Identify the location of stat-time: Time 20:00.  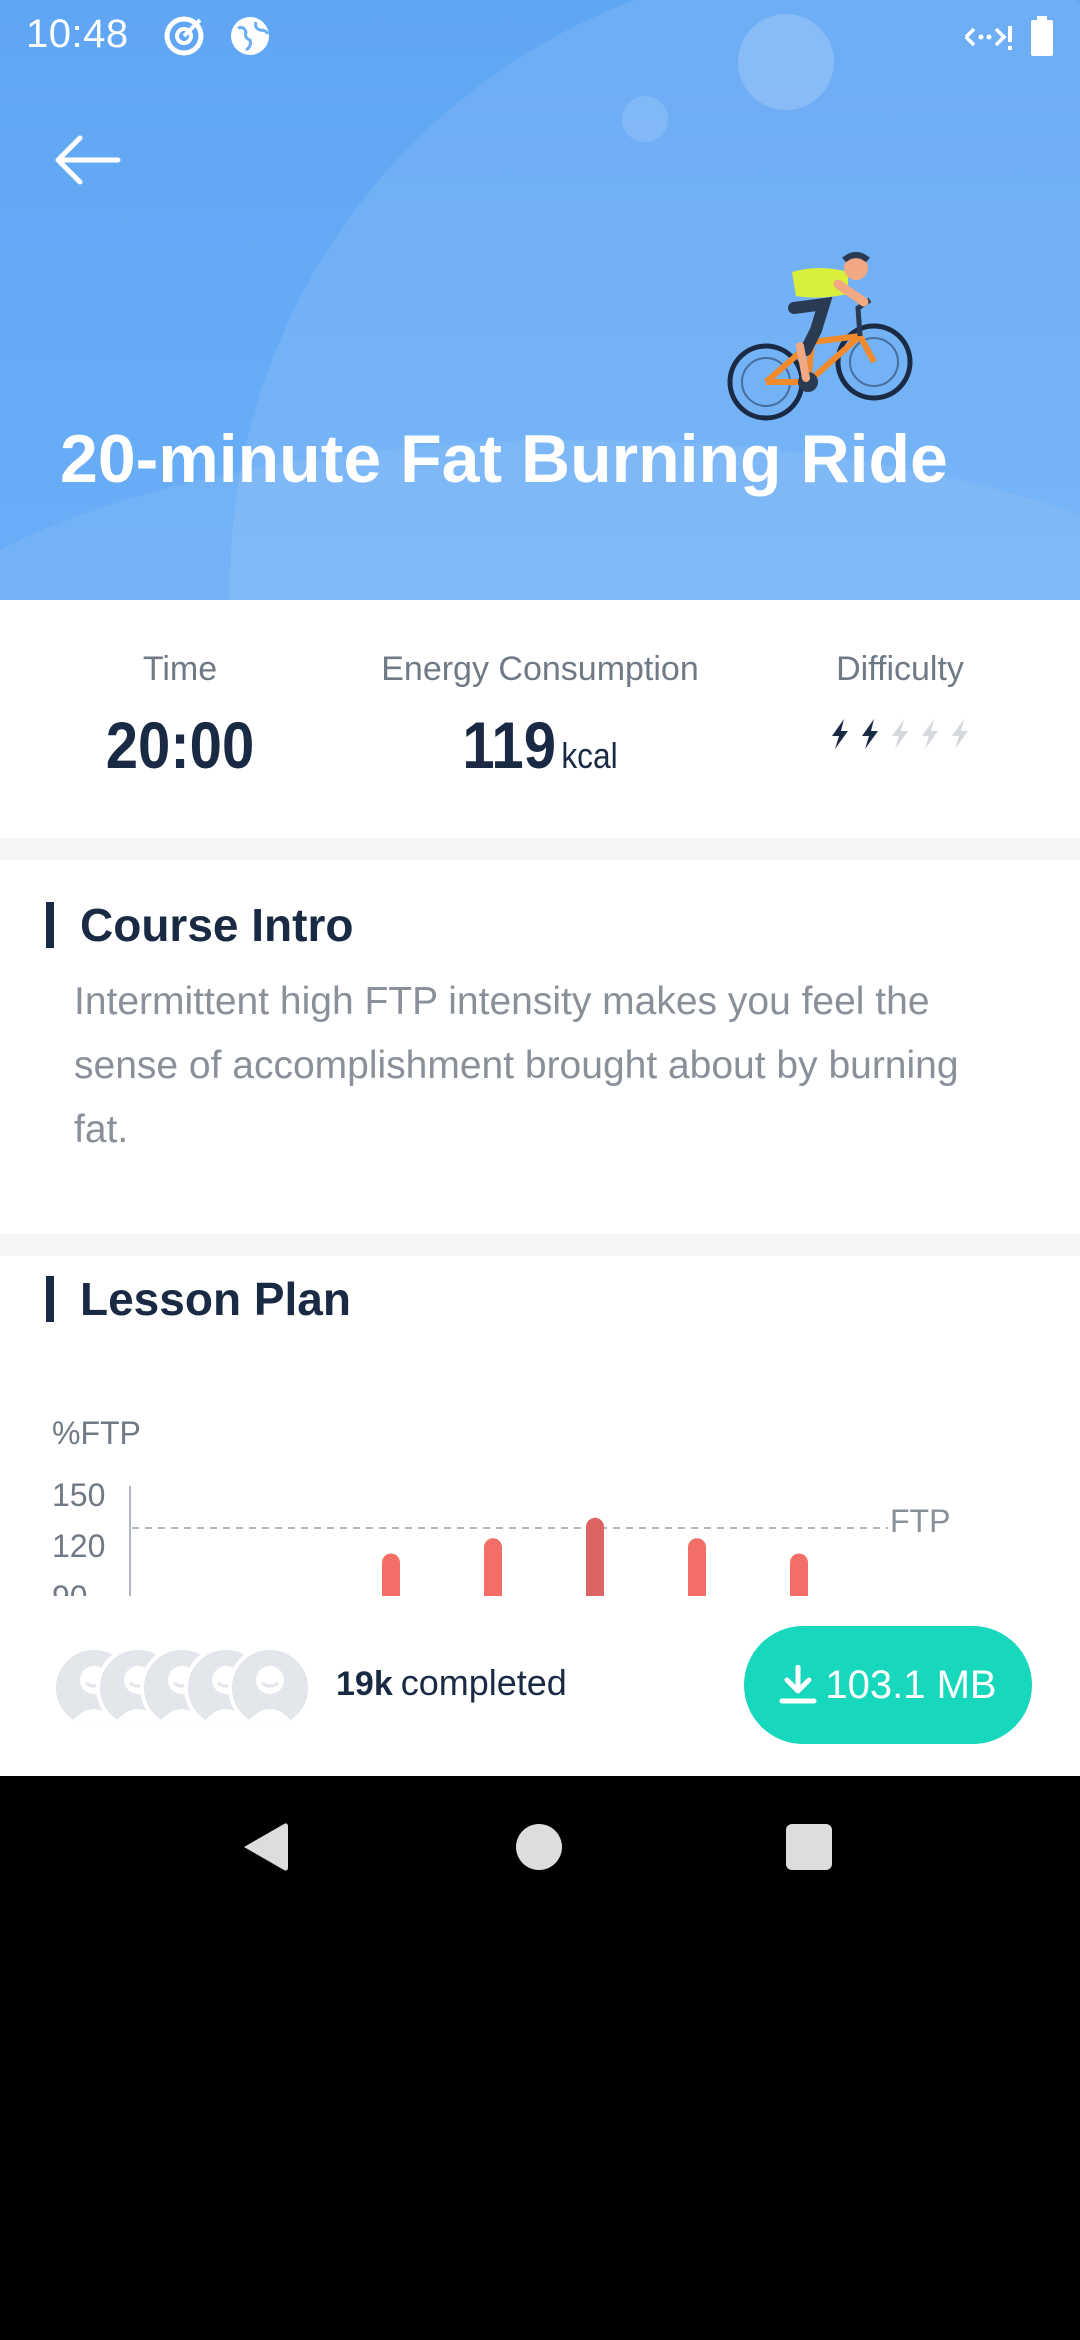
(180, 716).